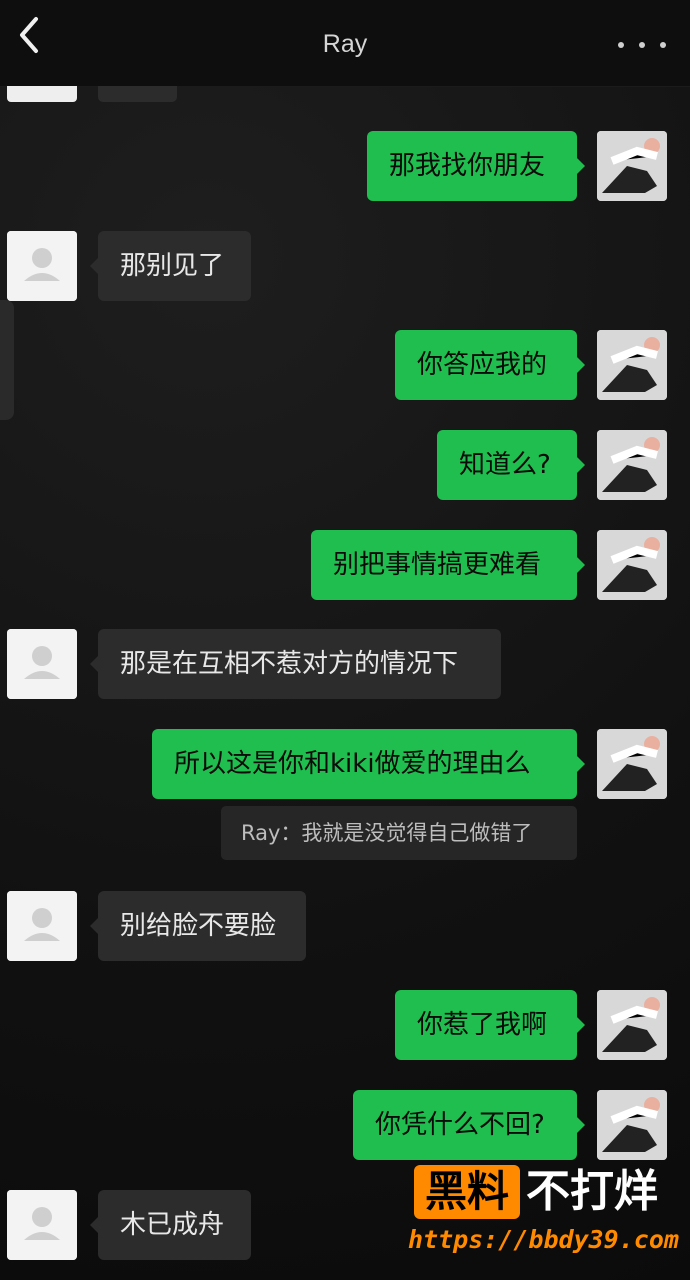  I want to click on message-bubble-out: 知道么?, so click(511, 465).